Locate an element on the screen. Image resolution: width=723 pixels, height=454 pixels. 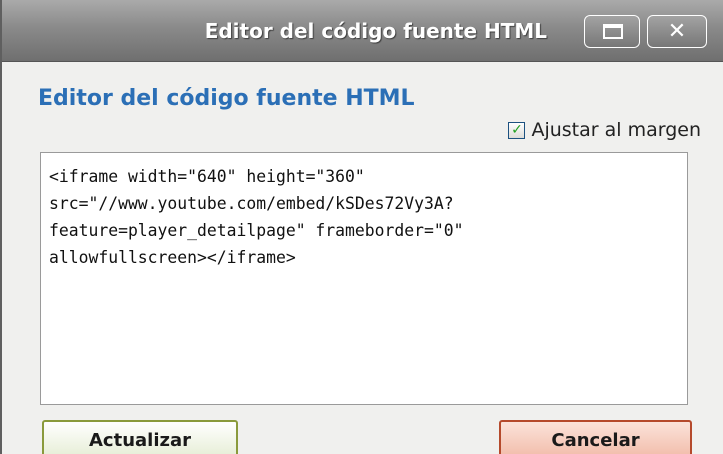
title-bar: Editor del código fuente HTML ✕ is located at coordinates (362, 31).